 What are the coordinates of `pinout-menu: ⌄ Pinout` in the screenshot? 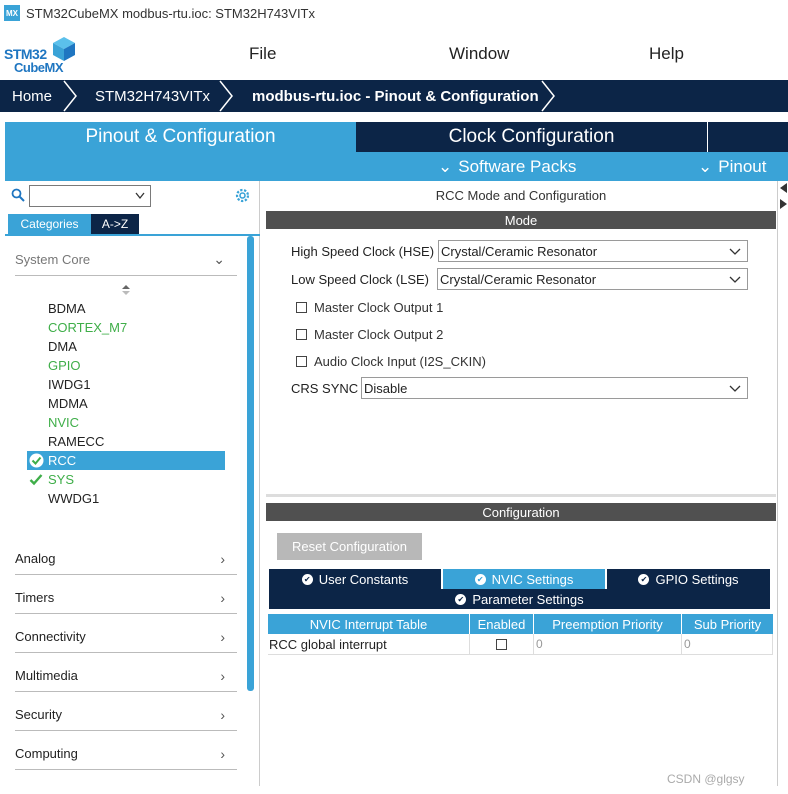 It's located at (732, 166).